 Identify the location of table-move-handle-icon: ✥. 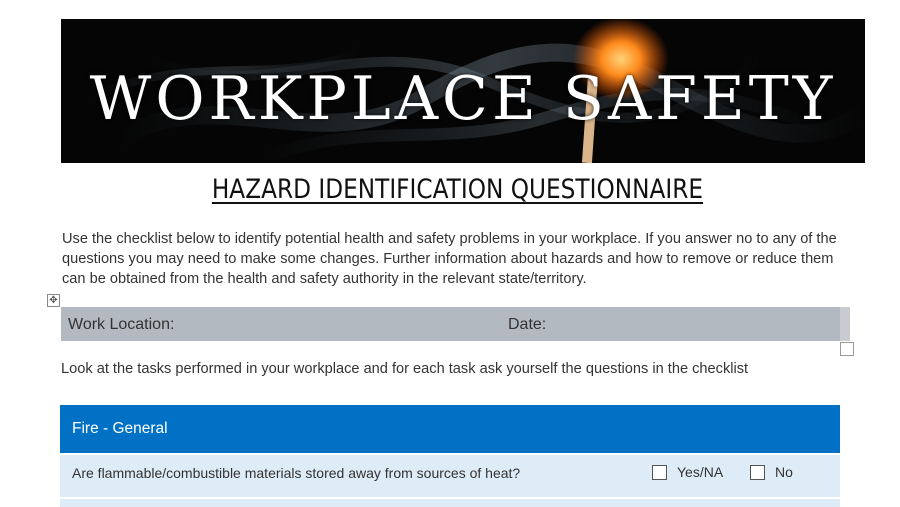
(53, 300).